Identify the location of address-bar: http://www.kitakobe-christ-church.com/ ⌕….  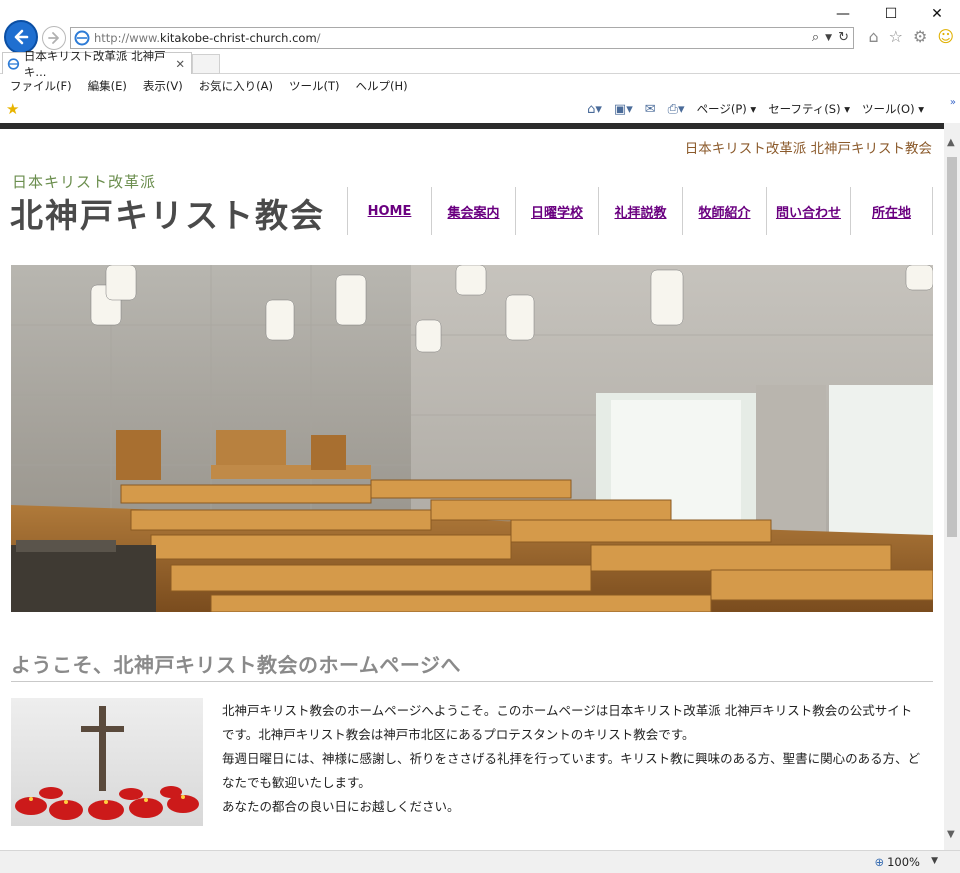
(462, 38).